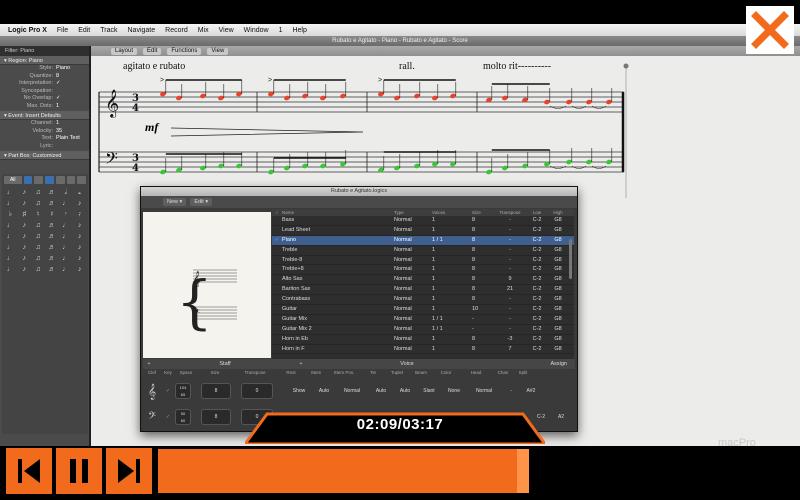 The height and width of the screenshot is (500, 800). Describe the element at coordinates (301, 364) in the screenshot. I see `add-voice-icon: +` at that location.